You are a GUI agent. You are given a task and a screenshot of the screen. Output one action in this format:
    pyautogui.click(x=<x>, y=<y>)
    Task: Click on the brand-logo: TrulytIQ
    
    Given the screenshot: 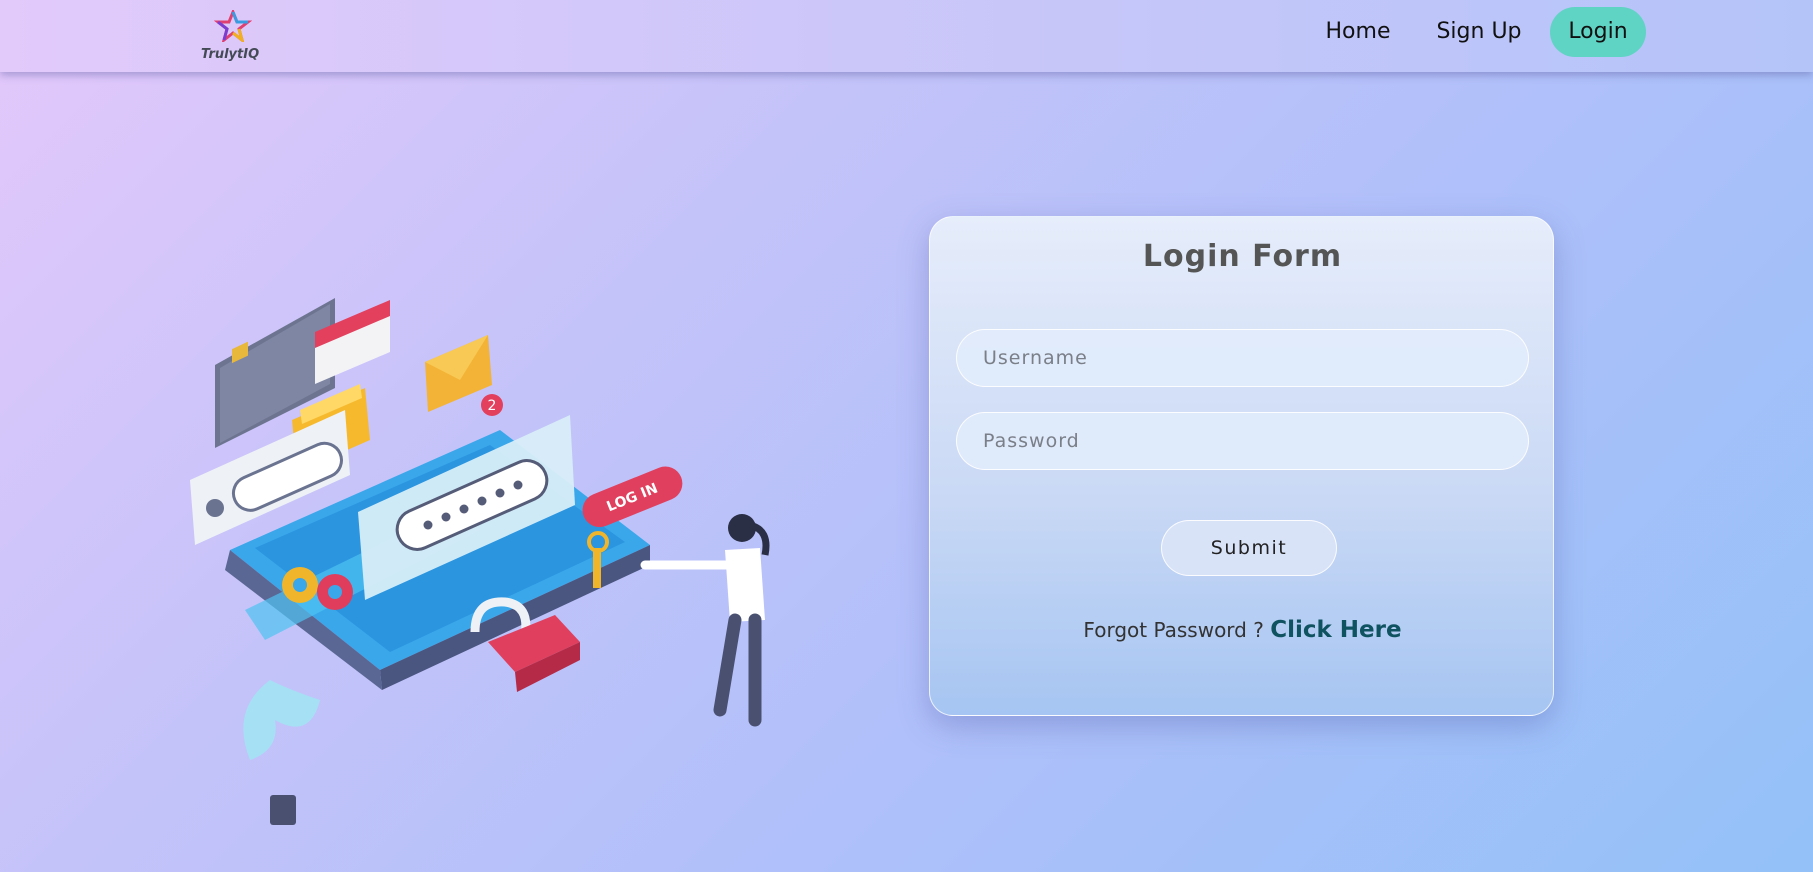 What is the action you would take?
    pyautogui.click(x=233, y=36)
    